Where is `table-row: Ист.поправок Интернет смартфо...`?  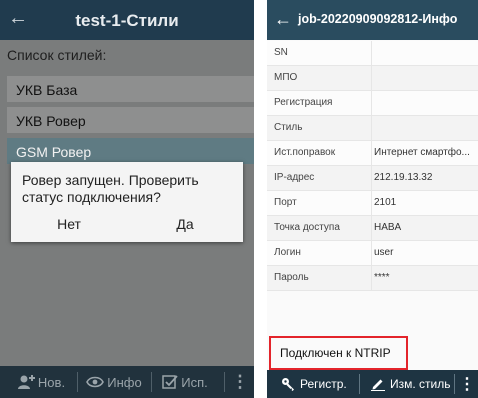 table-row: Ист.поправок Интернет смартфо... is located at coordinates (372, 153).